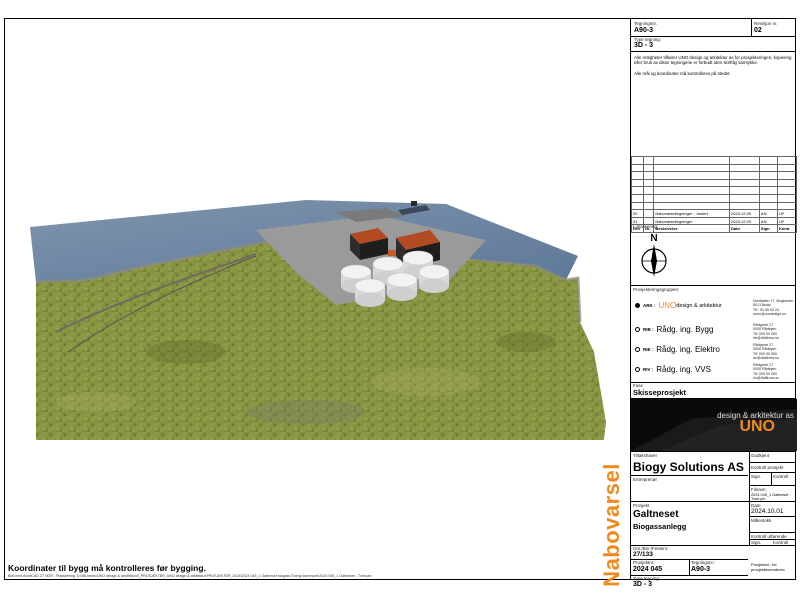  I want to click on prosjekt-subtitle: Biogassanlegg, so click(660, 526).